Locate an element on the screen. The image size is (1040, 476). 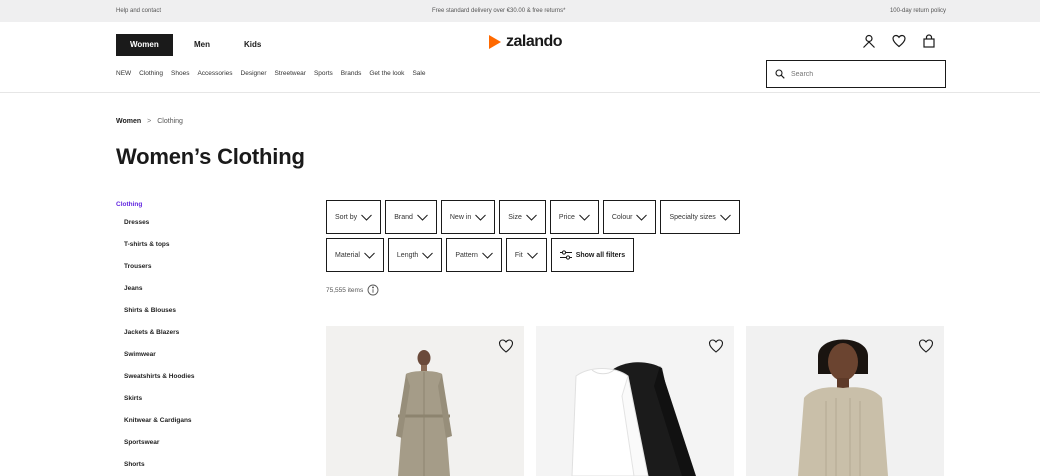
filter-specialty-sizes: Specialty sizes is located at coordinates (700, 217).